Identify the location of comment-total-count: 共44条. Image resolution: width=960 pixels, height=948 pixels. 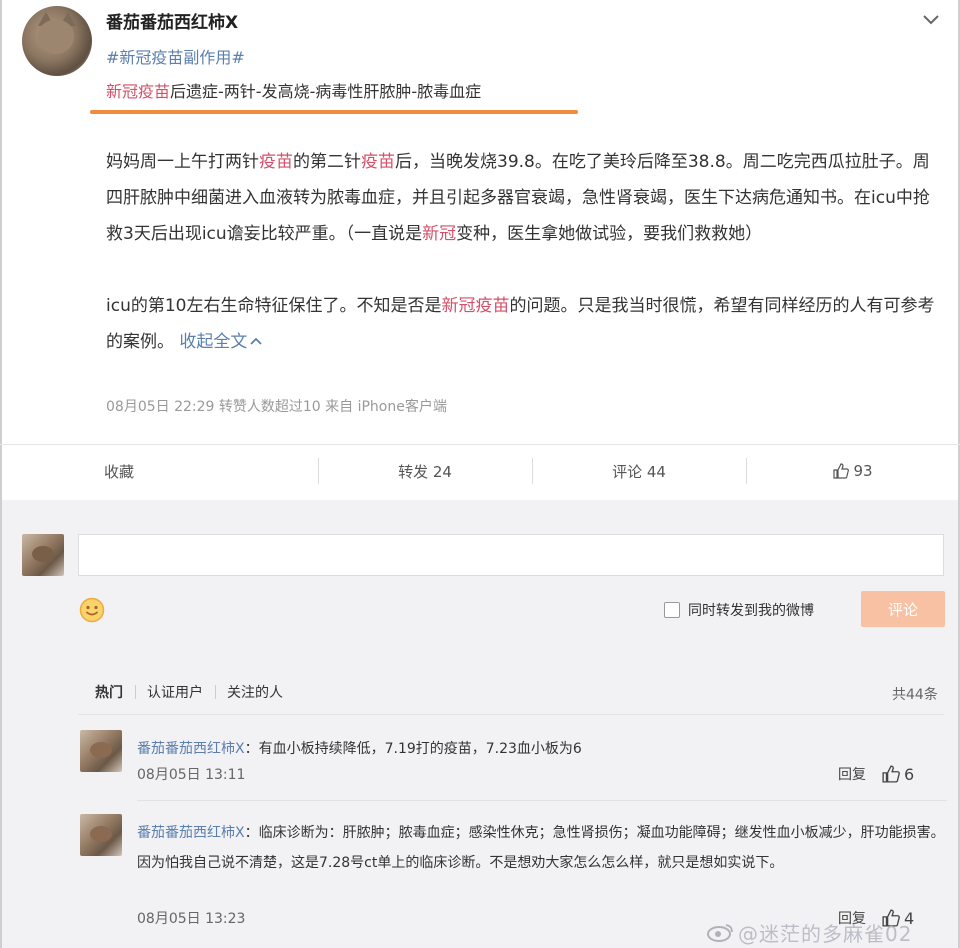
(915, 695).